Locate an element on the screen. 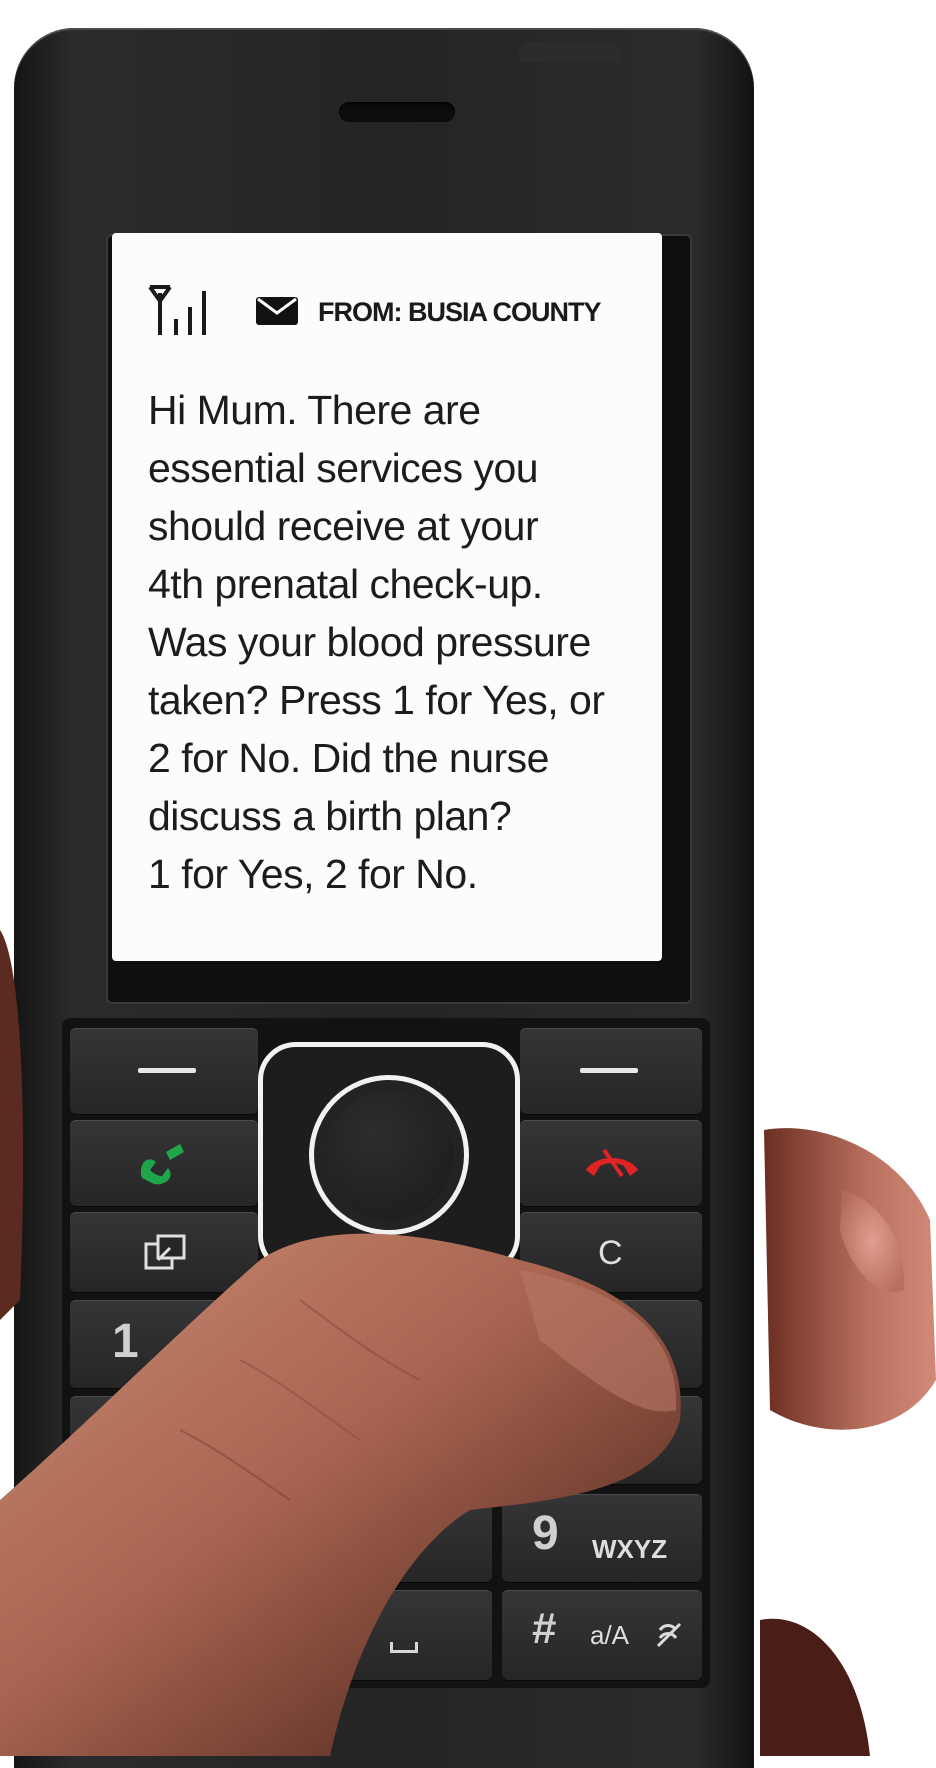 The image size is (936, 1768). left-soft-key-dash is located at coordinates (167, 1070).